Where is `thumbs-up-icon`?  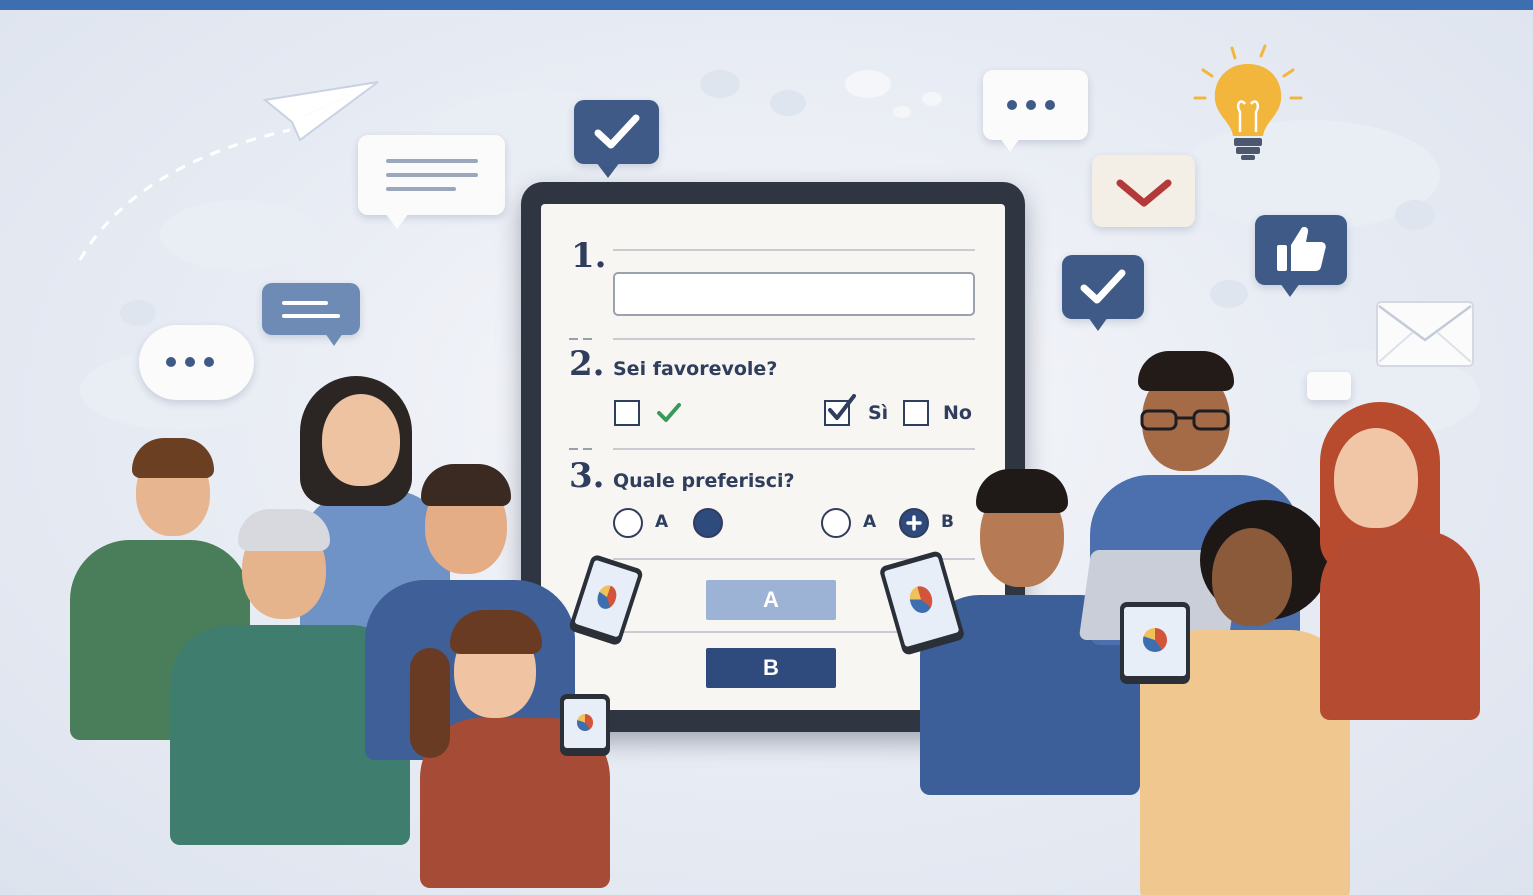 thumbs-up-icon is located at coordinates (1301, 248).